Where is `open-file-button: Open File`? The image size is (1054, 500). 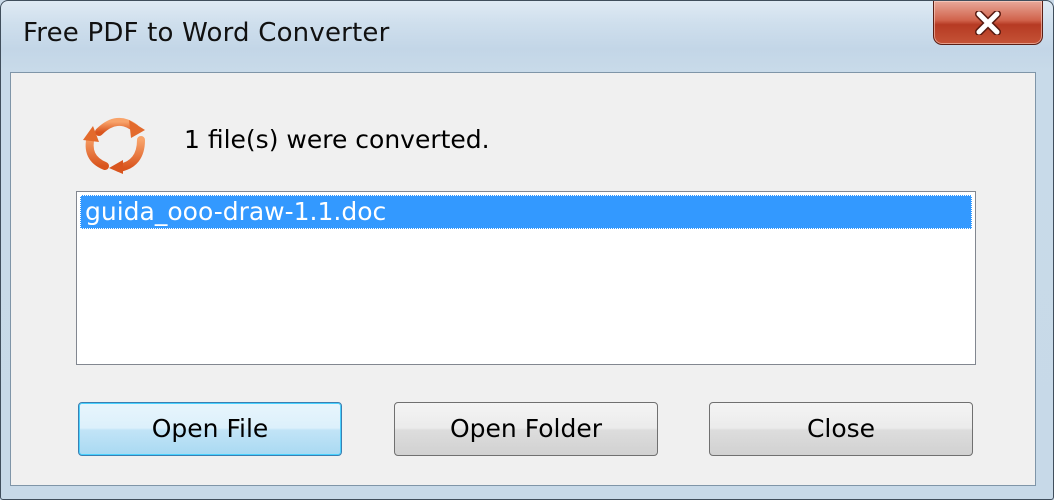 open-file-button: Open File is located at coordinates (210, 429).